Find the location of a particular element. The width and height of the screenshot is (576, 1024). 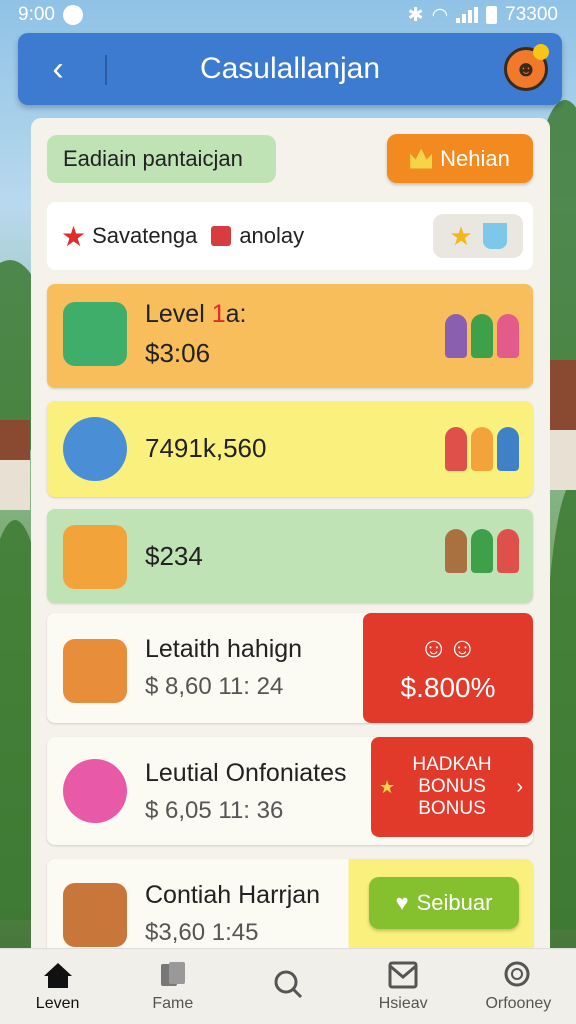

treasure-box-icon is located at coordinates (95, 671).